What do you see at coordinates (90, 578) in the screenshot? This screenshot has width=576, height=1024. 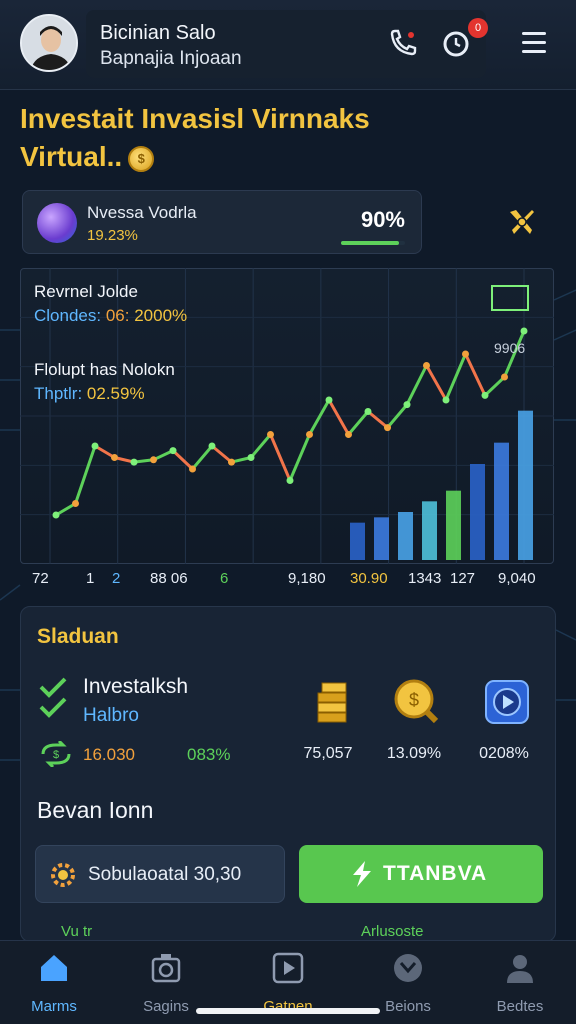 I see `x-tick-label: 1` at bounding box center [90, 578].